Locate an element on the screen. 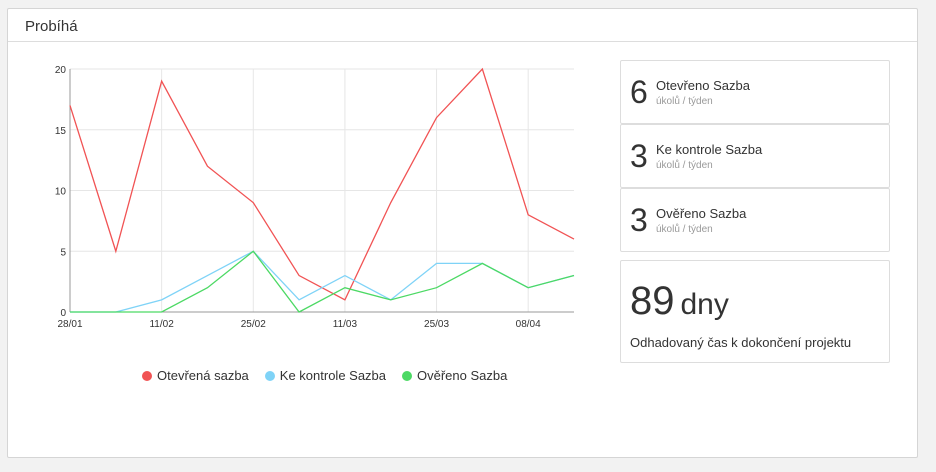 This screenshot has height=472, width=936. legend-item-open: Otevřená sazba is located at coordinates (195, 375).